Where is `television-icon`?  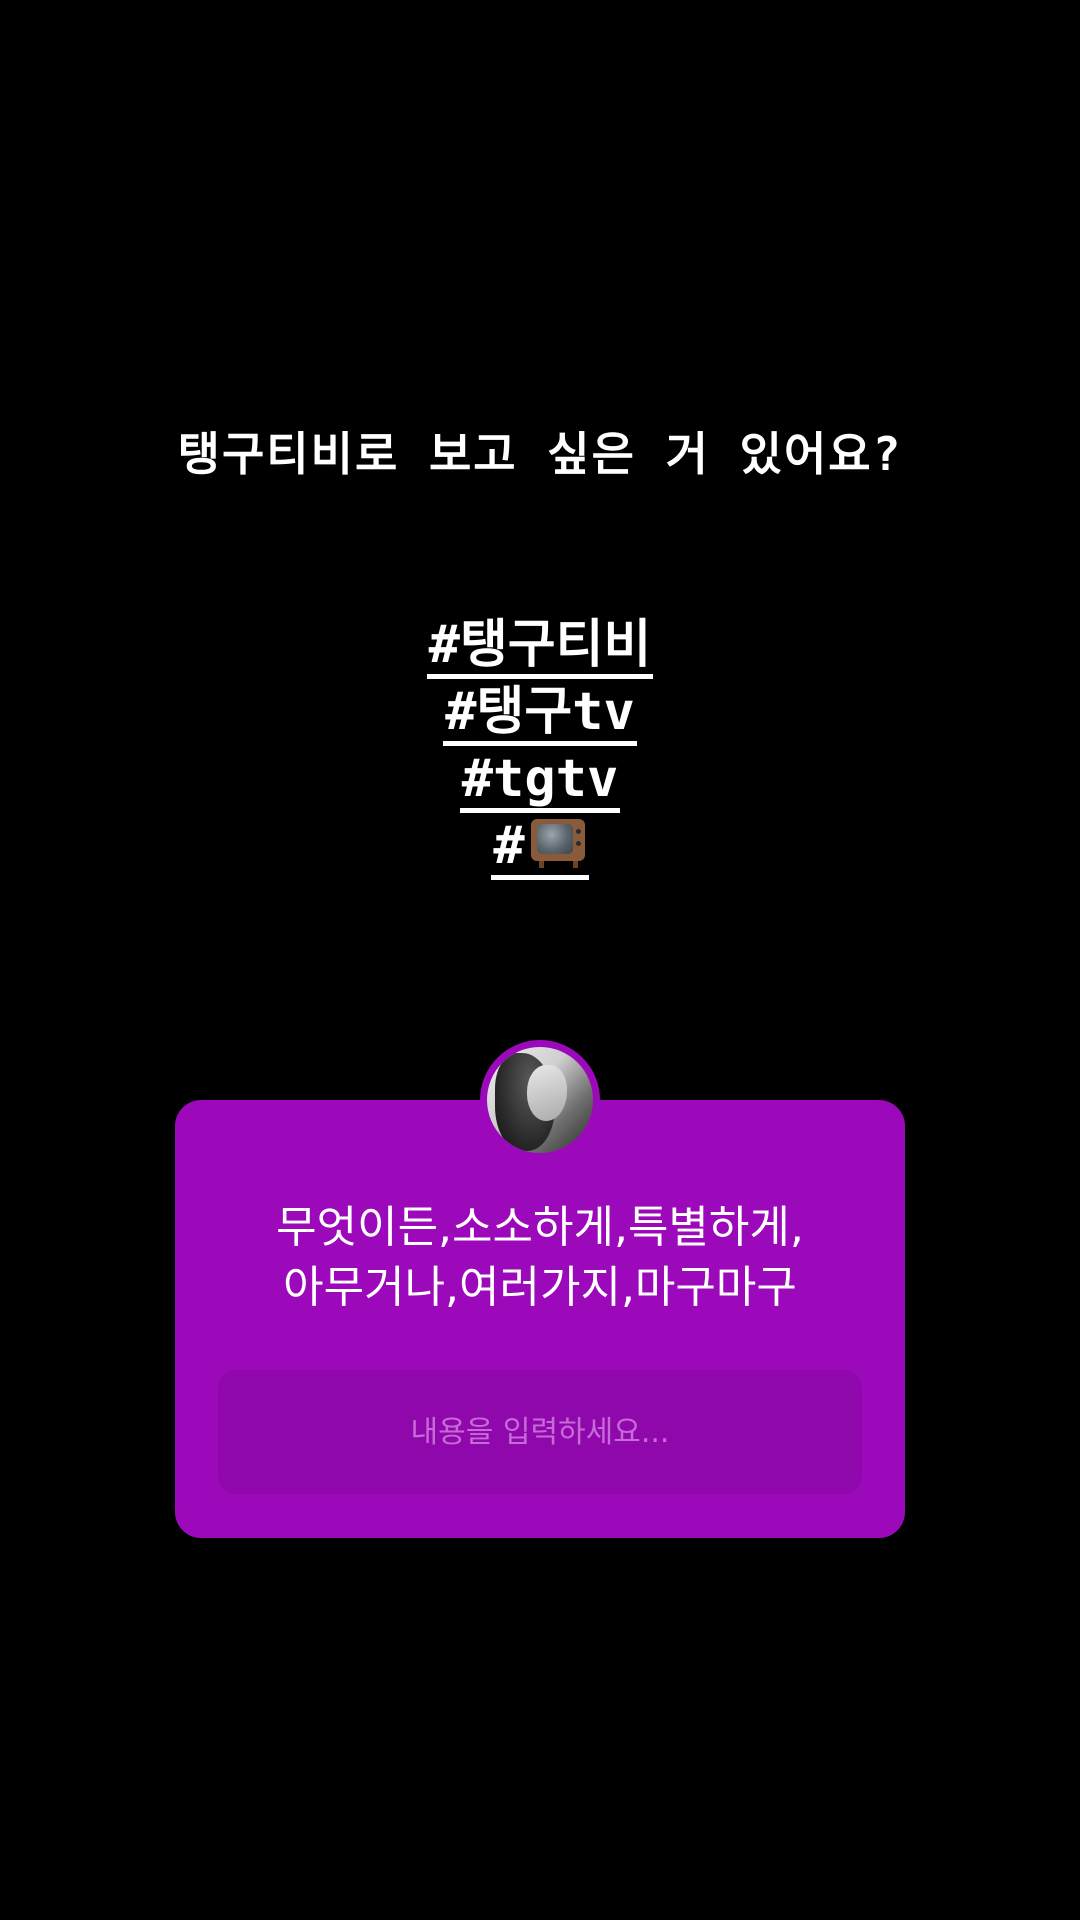
television-icon is located at coordinates (558, 842).